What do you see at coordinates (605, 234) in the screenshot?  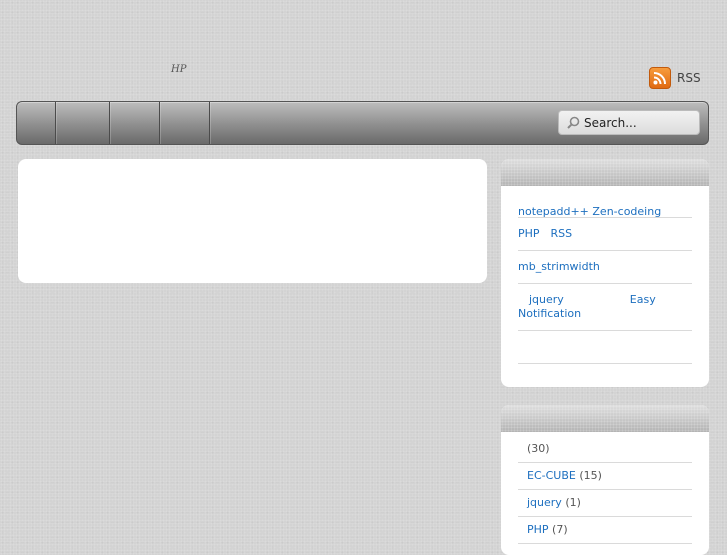 I see `list-item: PHP RSS` at bounding box center [605, 234].